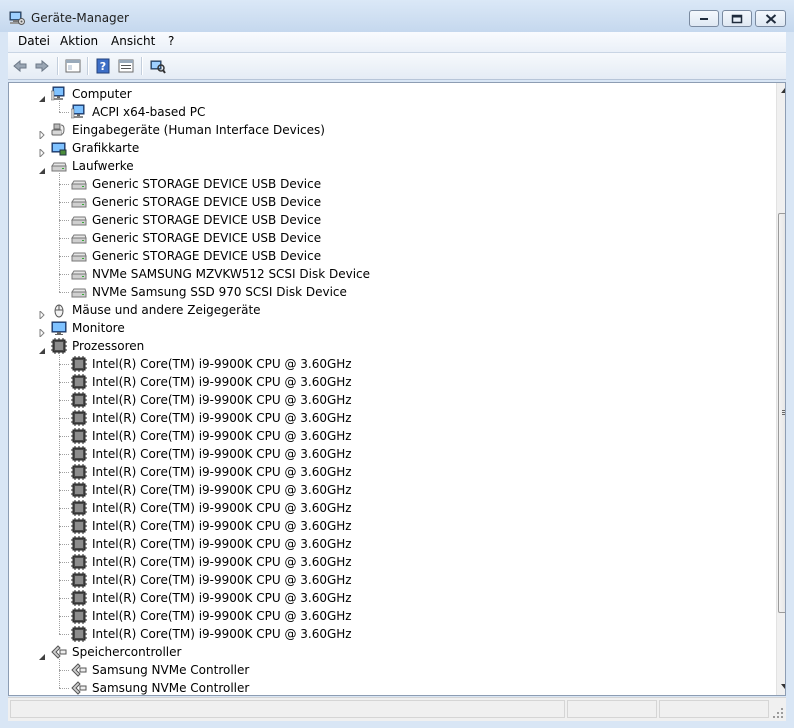 Image resolution: width=794 pixels, height=728 pixels. I want to click on menu-datei: Datei, so click(34, 41).